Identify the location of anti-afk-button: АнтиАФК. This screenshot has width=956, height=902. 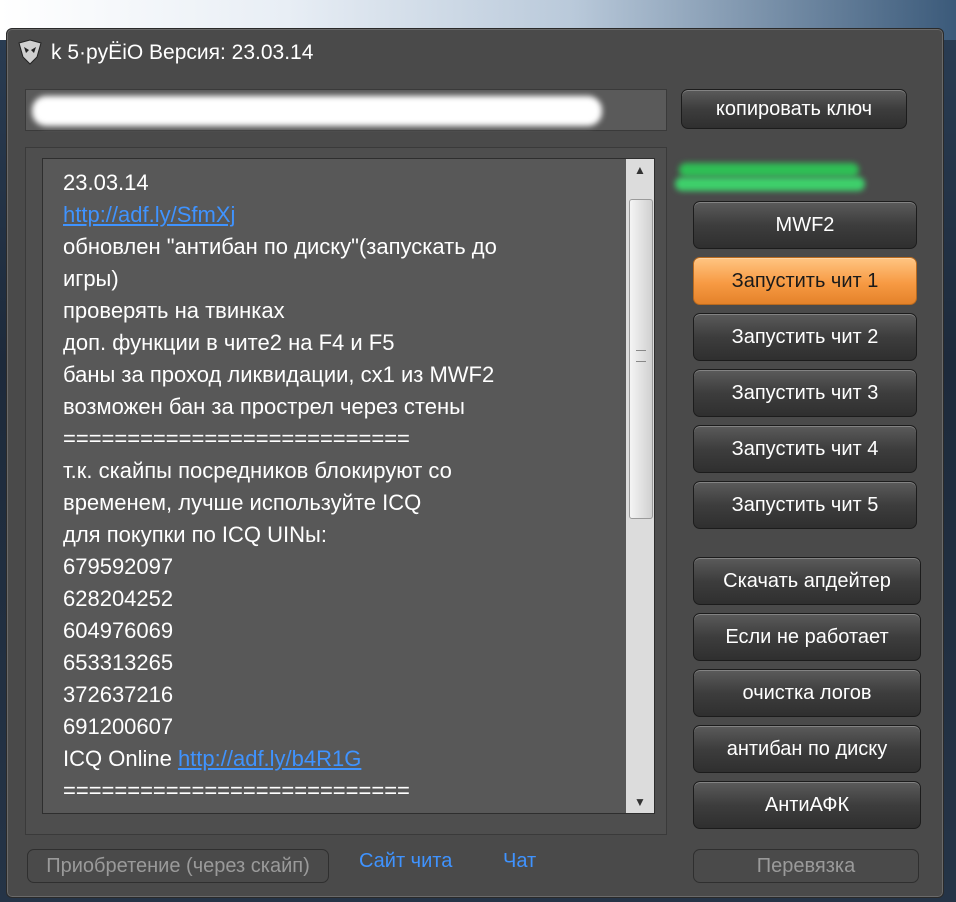
(807, 805).